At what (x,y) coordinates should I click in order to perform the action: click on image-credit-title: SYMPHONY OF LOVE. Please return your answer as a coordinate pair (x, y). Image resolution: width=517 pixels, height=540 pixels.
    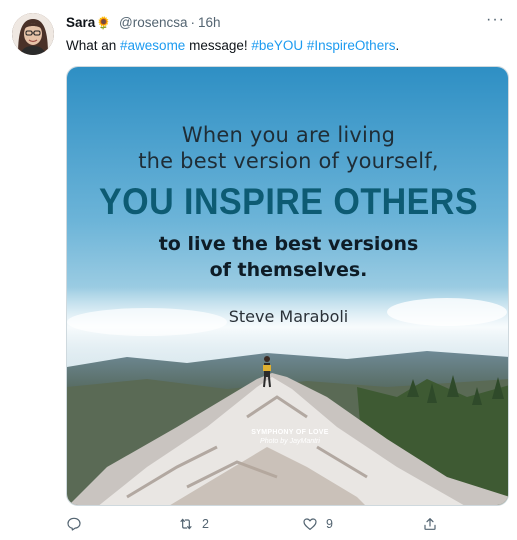
    Looking at the image, I should click on (290, 432).